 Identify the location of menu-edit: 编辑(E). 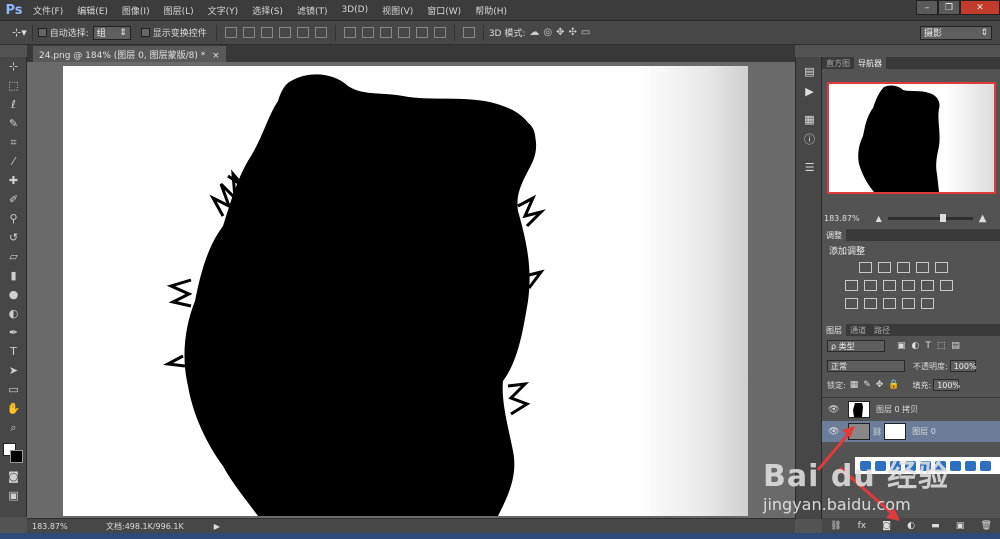
(92, 10).